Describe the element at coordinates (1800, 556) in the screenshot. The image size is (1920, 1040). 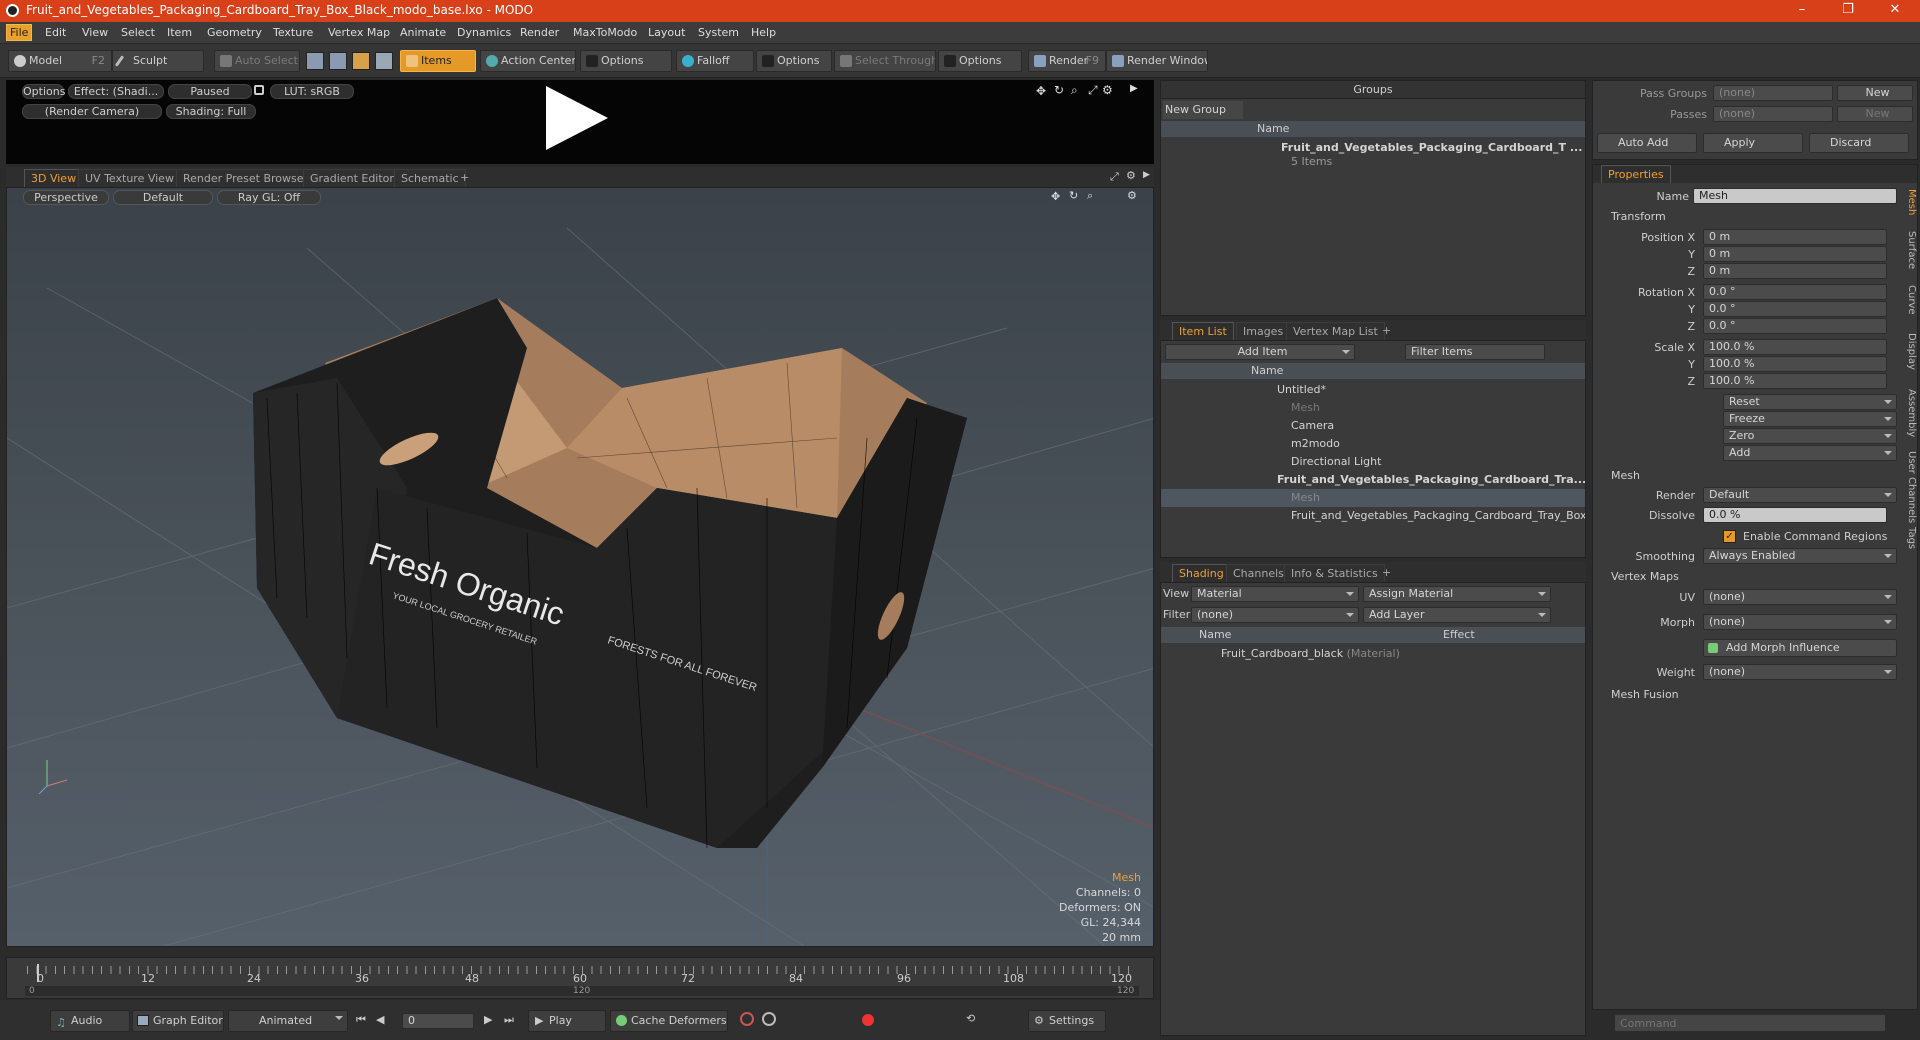
I see `smoothing-dropdown: Always Enabled` at that location.